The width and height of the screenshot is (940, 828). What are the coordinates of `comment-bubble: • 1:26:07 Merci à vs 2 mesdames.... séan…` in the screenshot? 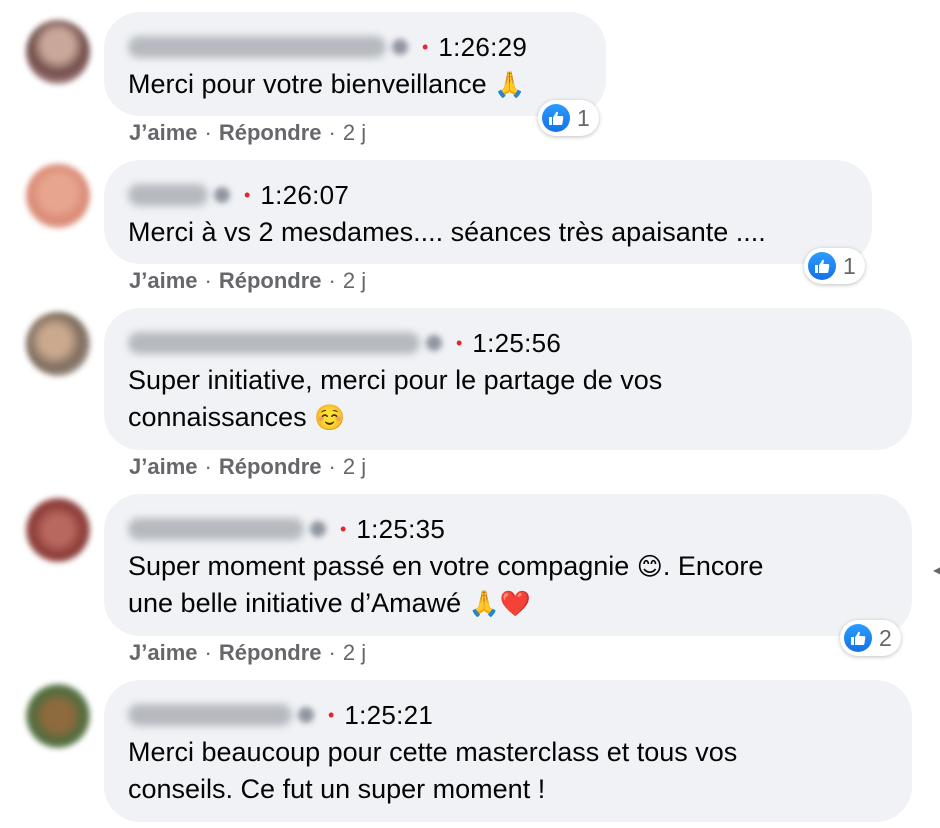 It's located at (488, 212).